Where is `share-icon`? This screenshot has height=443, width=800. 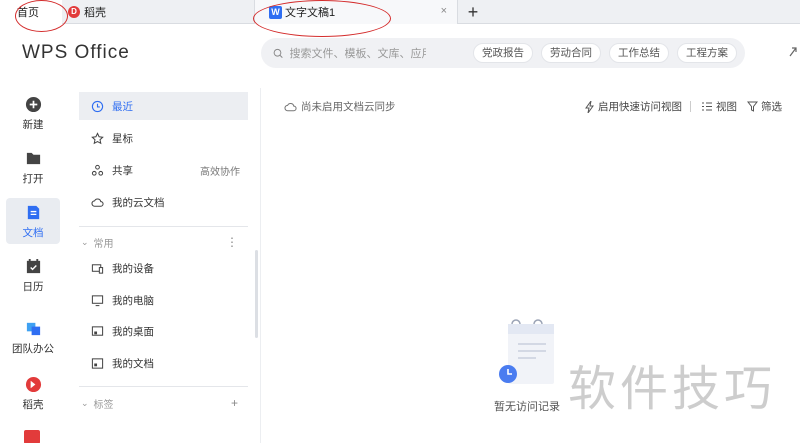 share-icon is located at coordinates (97, 170).